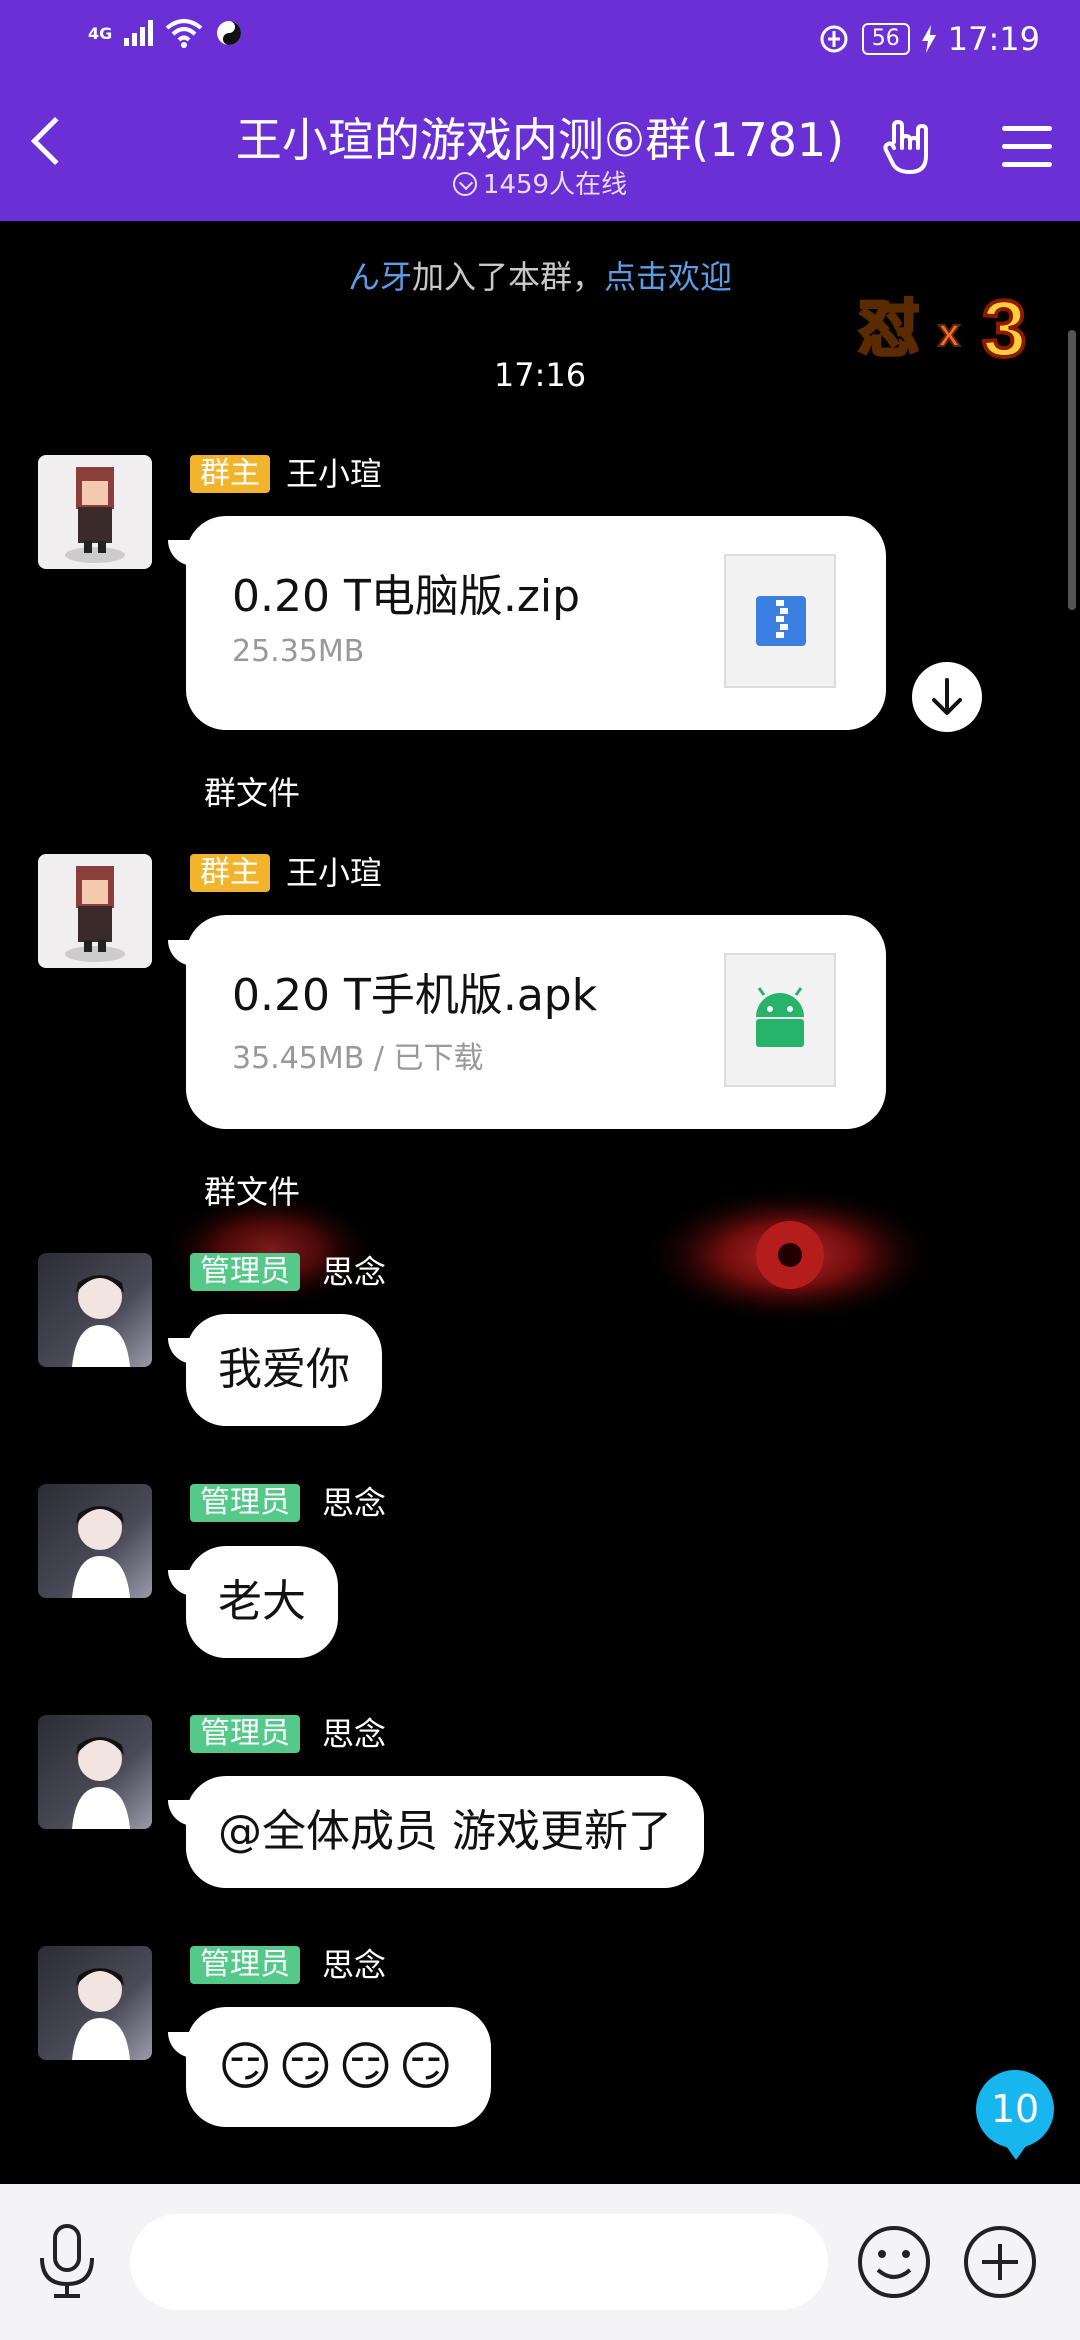 This screenshot has width=1080, height=2340. Describe the element at coordinates (380, 277) in the screenshot. I see `joined-user-link: ん牙` at that location.